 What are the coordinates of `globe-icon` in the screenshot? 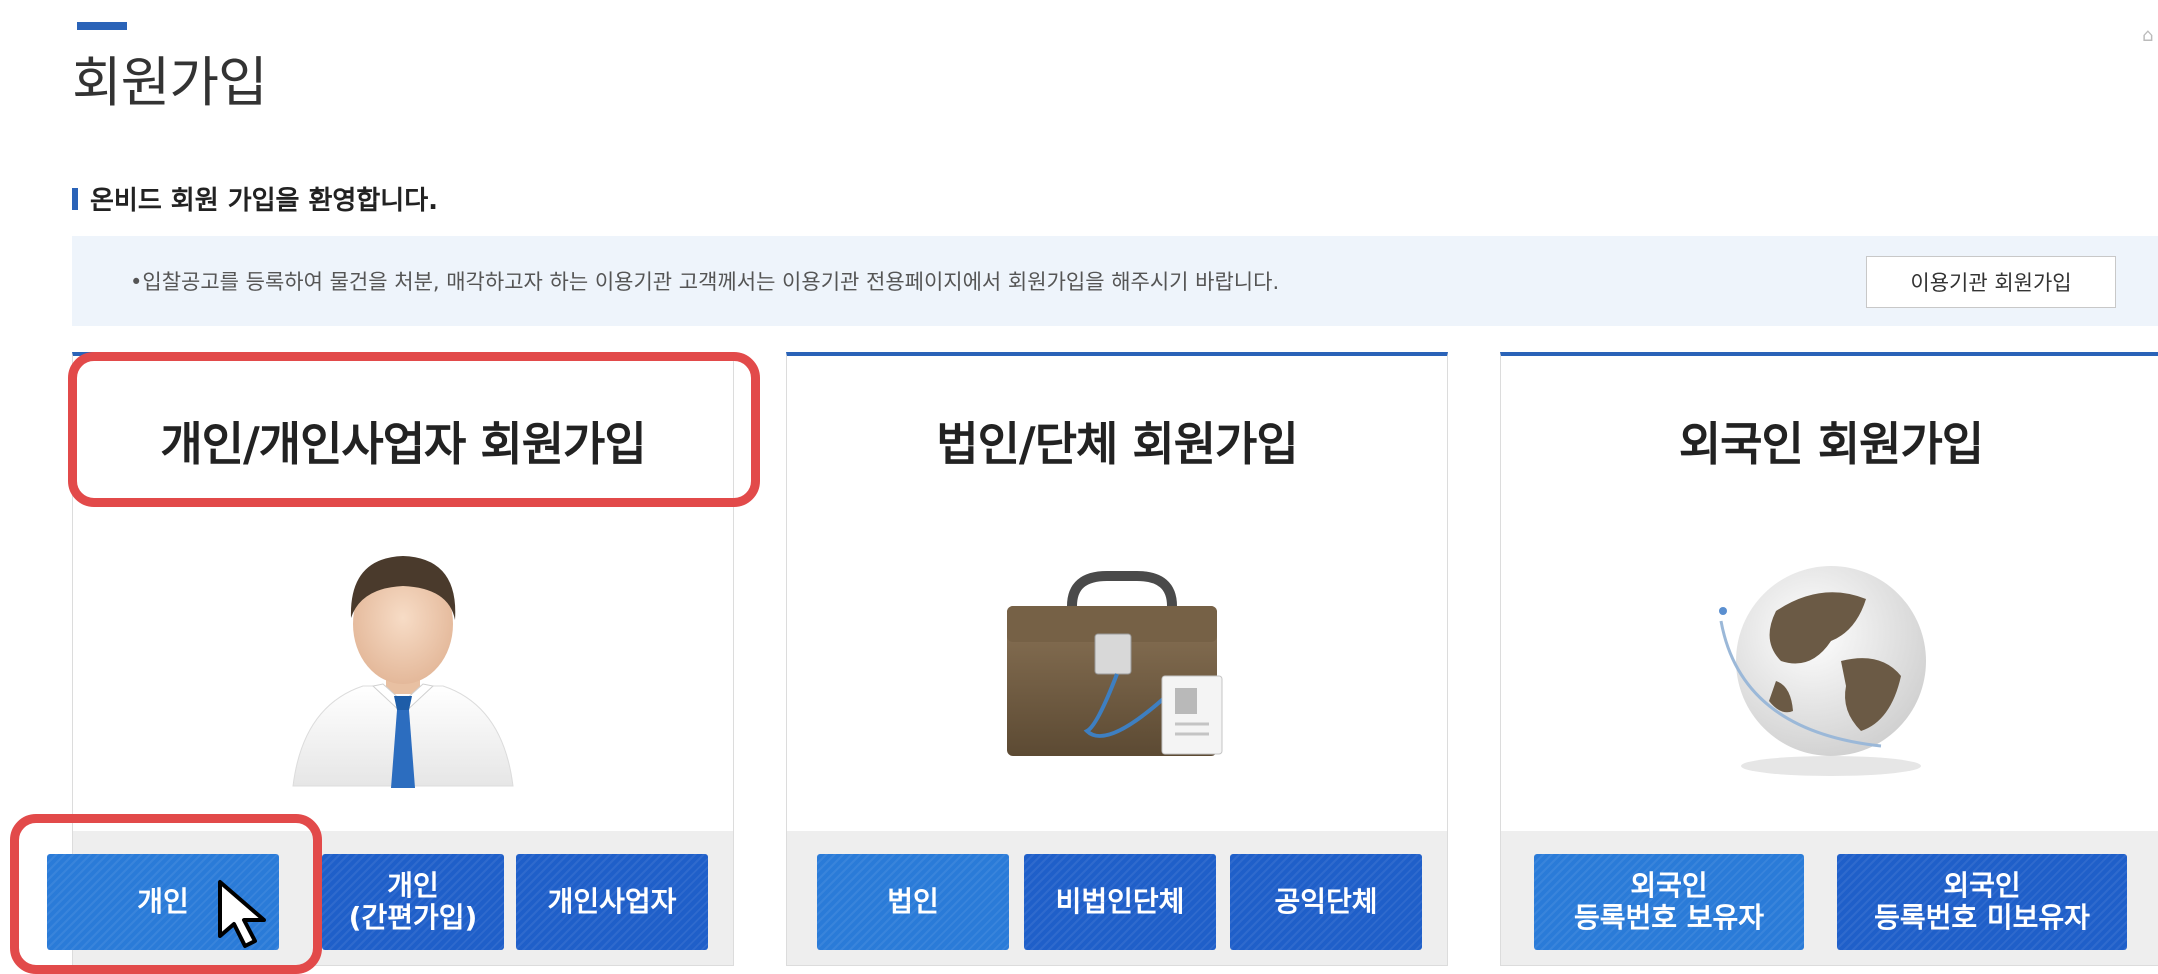 It's located at (1829, 671).